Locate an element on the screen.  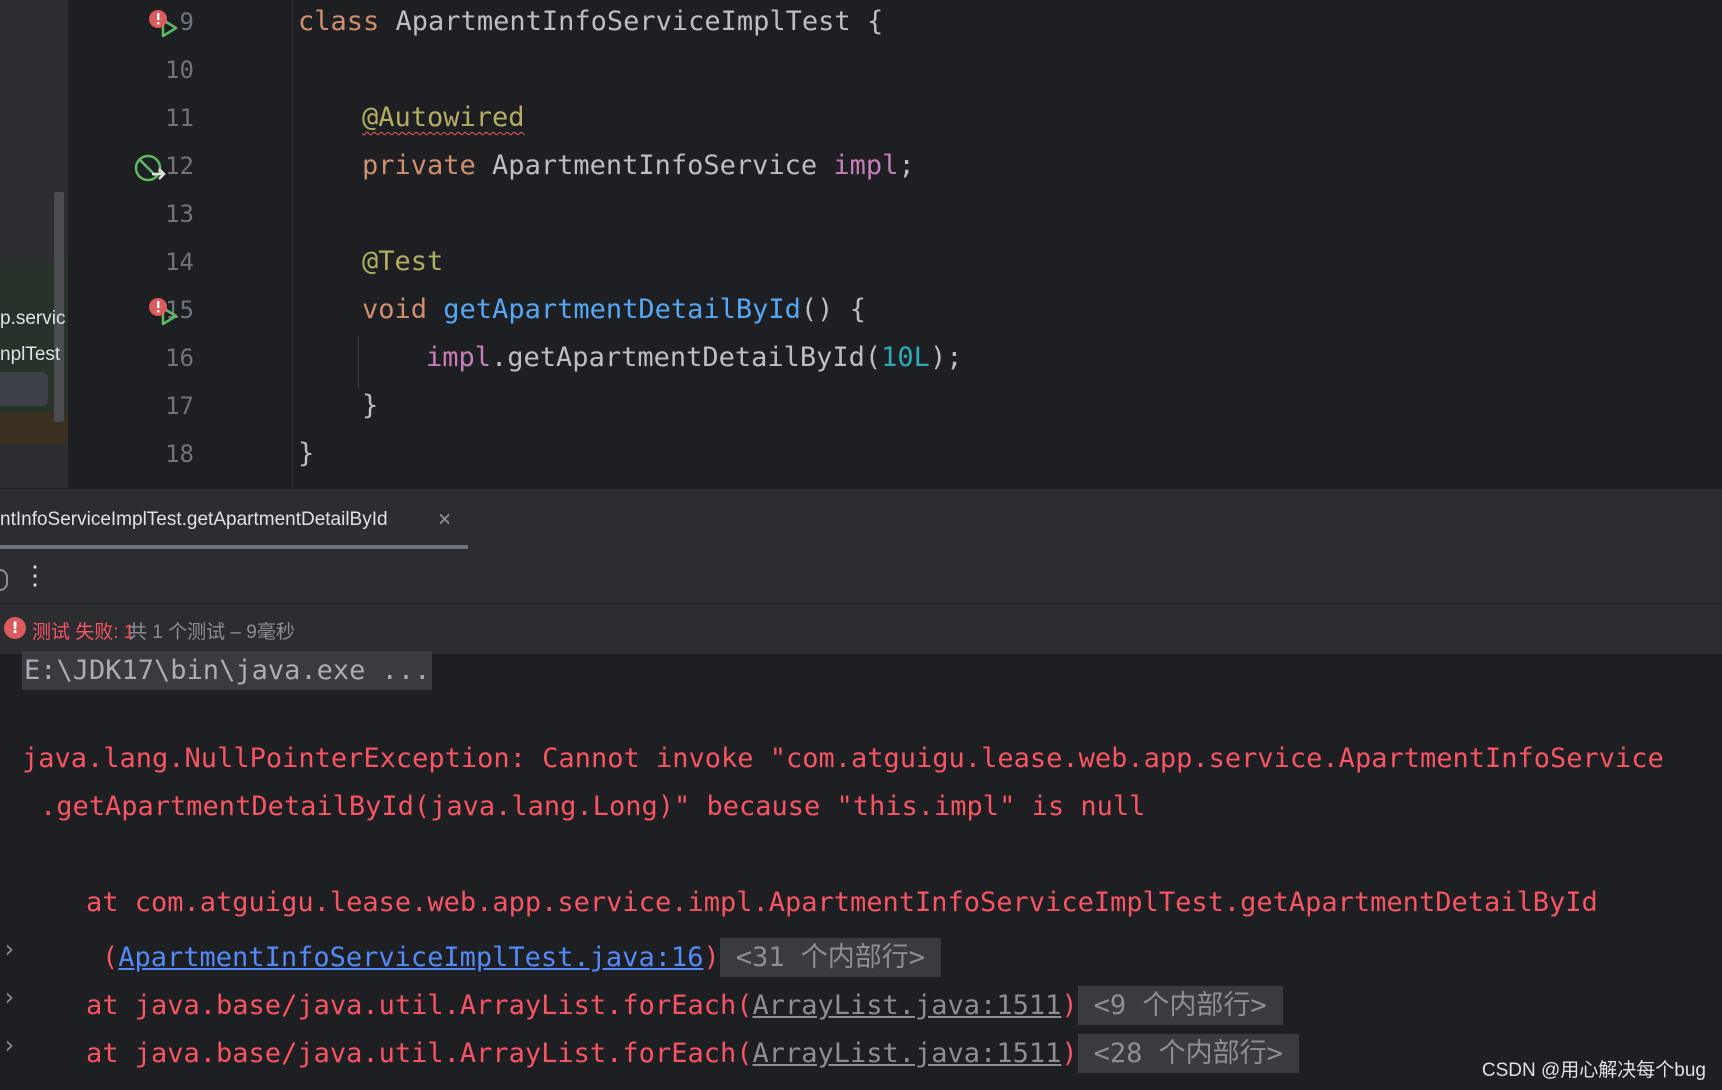
active-tab-indicator is located at coordinates (234, 547).